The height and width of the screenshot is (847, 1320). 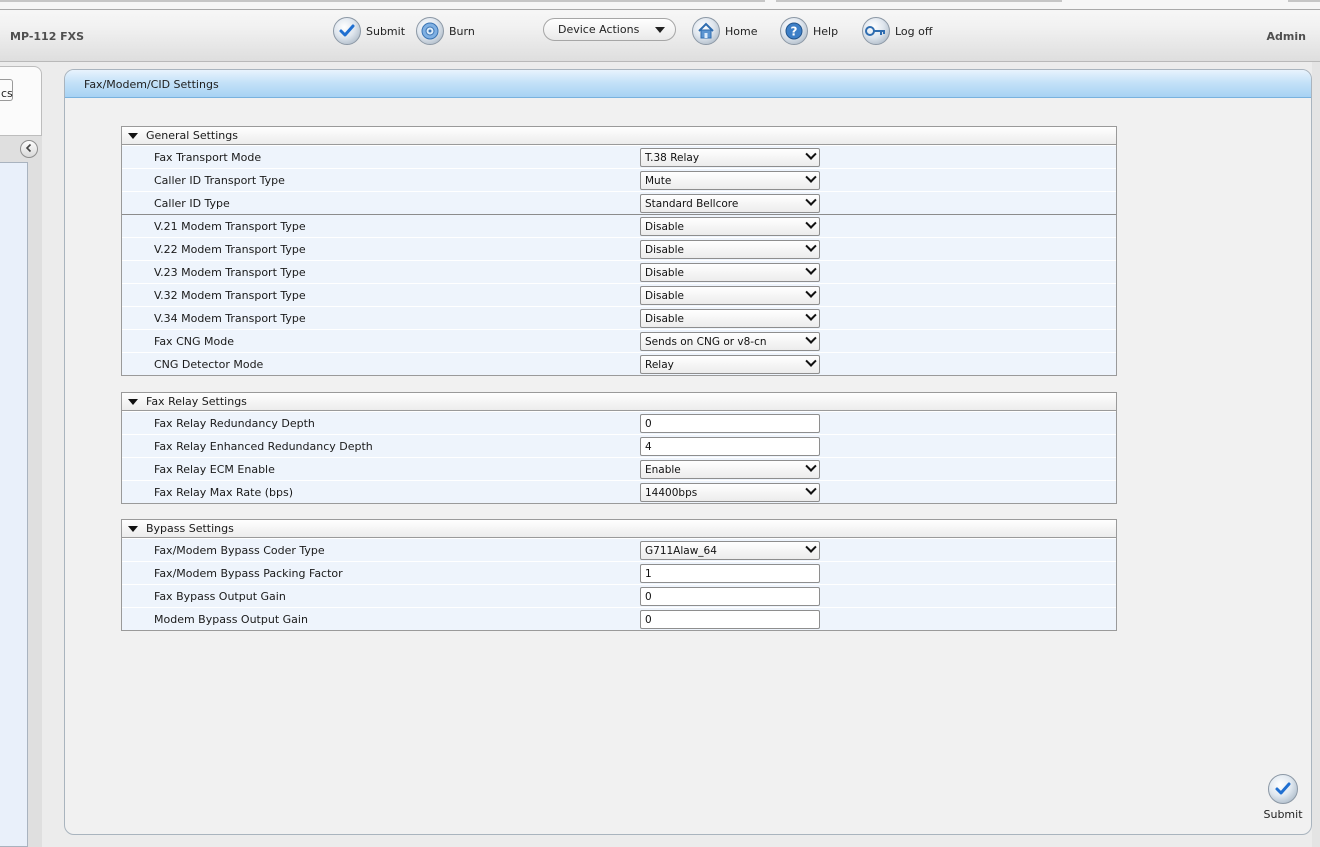 What do you see at coordinates (445, 31) in the screenshot?
I see `burn-button: Burn` at bounding box center [445, 31].